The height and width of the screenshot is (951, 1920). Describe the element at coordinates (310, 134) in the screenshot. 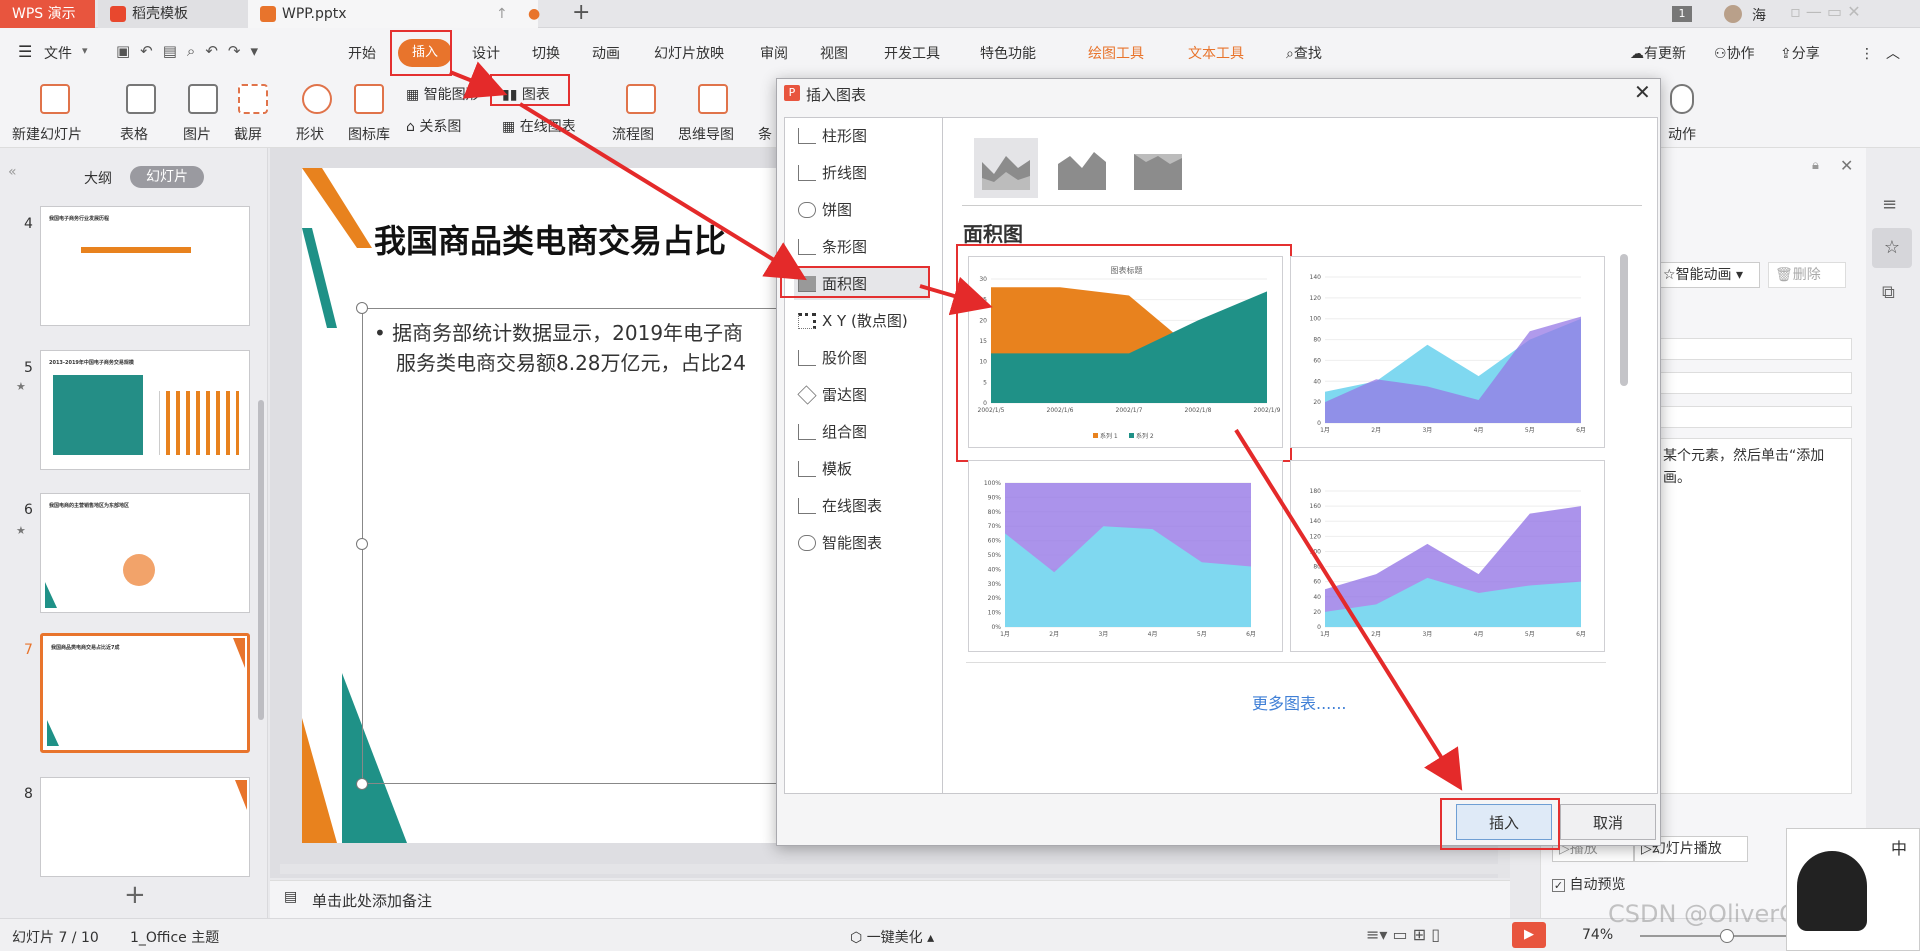

I see `ribbon-shape: 形状` at that location.